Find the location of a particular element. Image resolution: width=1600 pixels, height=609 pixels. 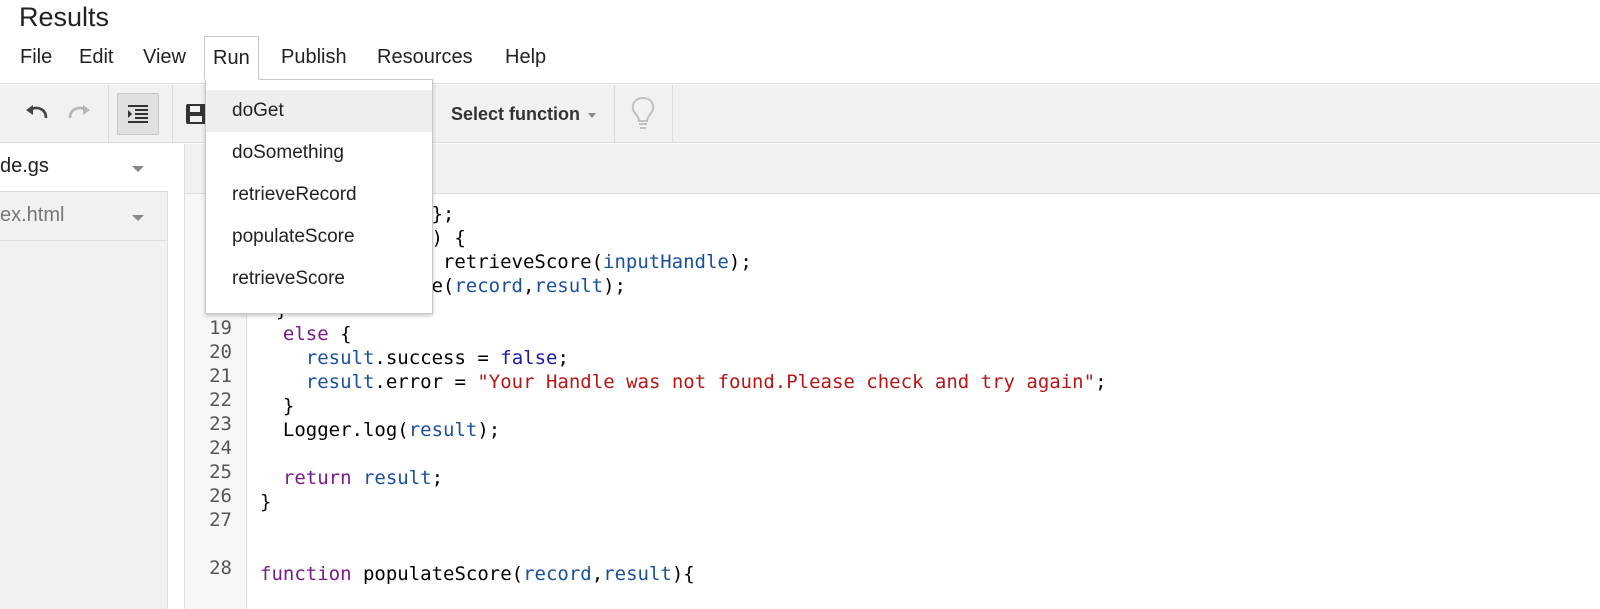

indent-icon is located at coordinates (138, 114).